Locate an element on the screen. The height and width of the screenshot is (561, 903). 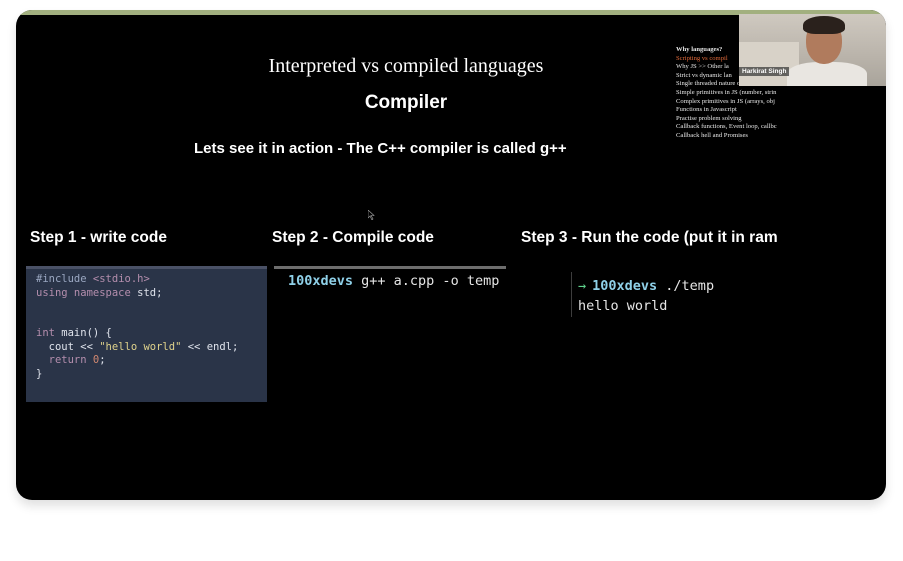
outline-item: Functions in Javascript is located at coordinates (737, 110).